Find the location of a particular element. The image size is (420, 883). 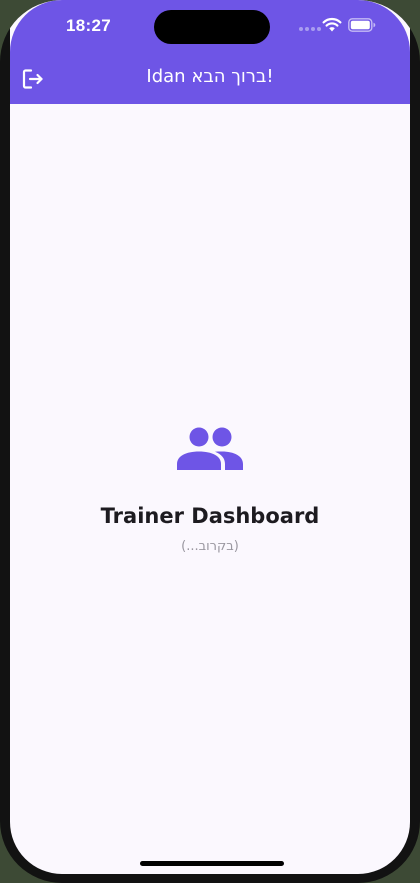

people-icon is located at coordinates (210, 448).